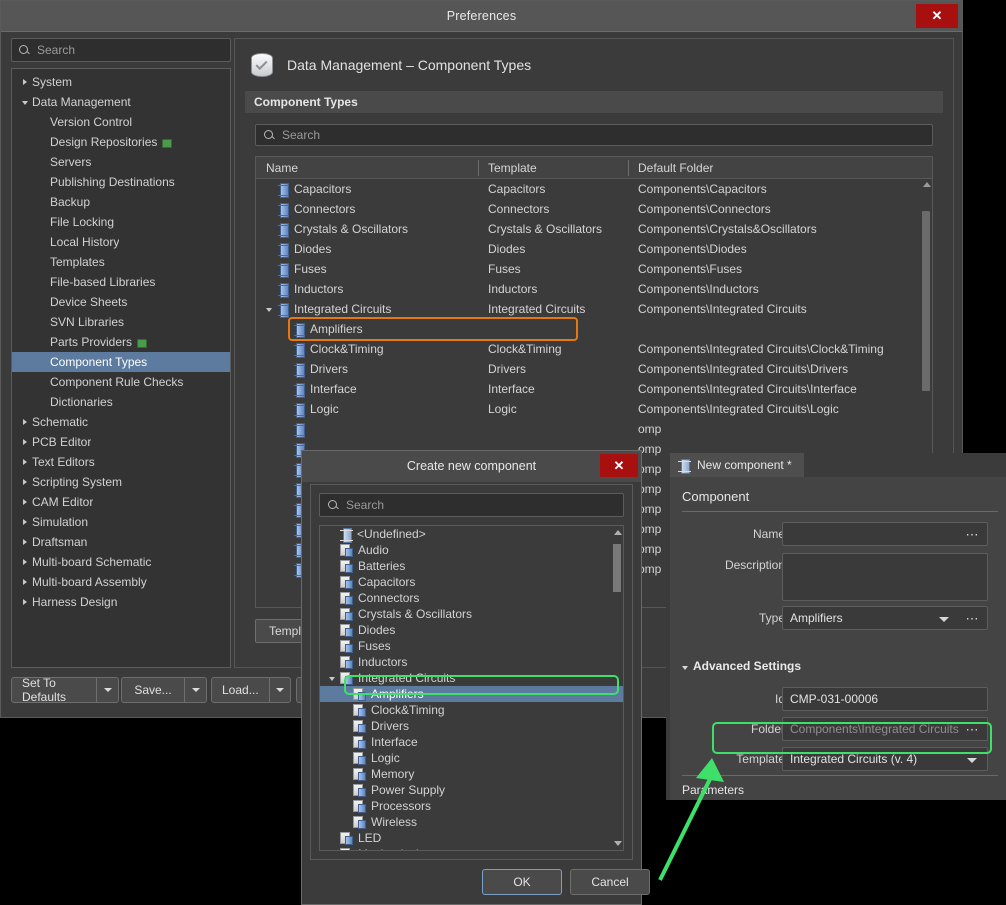  What do you see at coordinates (471, 726) in the screenshot?
I see `list-item: Drivers` at bounding box center [471, 726].